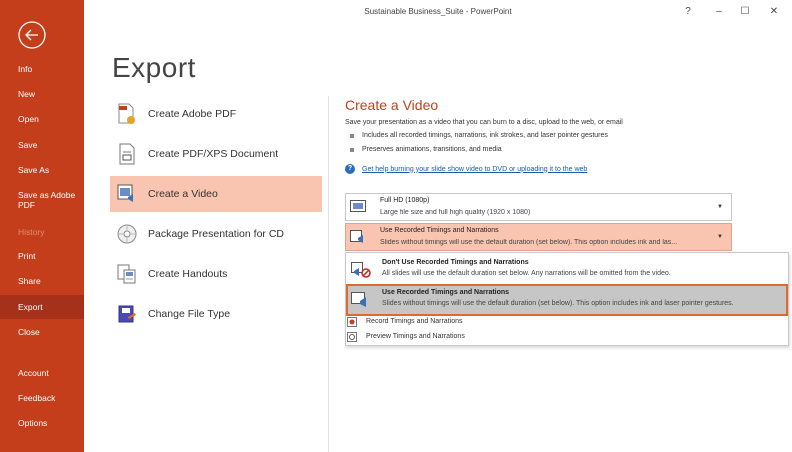 Image resolution: width=792 pixels, height=452 pixels. I want to click on nav-account: Account, so click(42, 373).